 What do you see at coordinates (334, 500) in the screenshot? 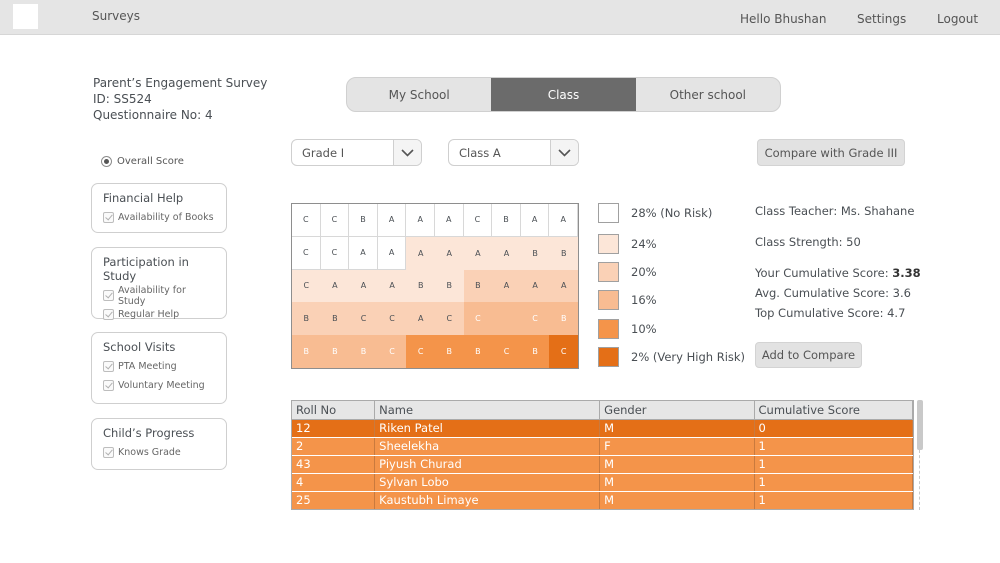
I see `cell-roll-no: 25` at bounding box center [334, 500].